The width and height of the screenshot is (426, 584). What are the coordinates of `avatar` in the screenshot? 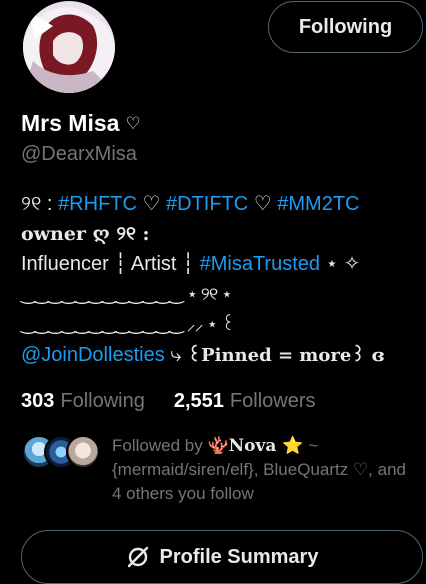 It's located at (83, 452).